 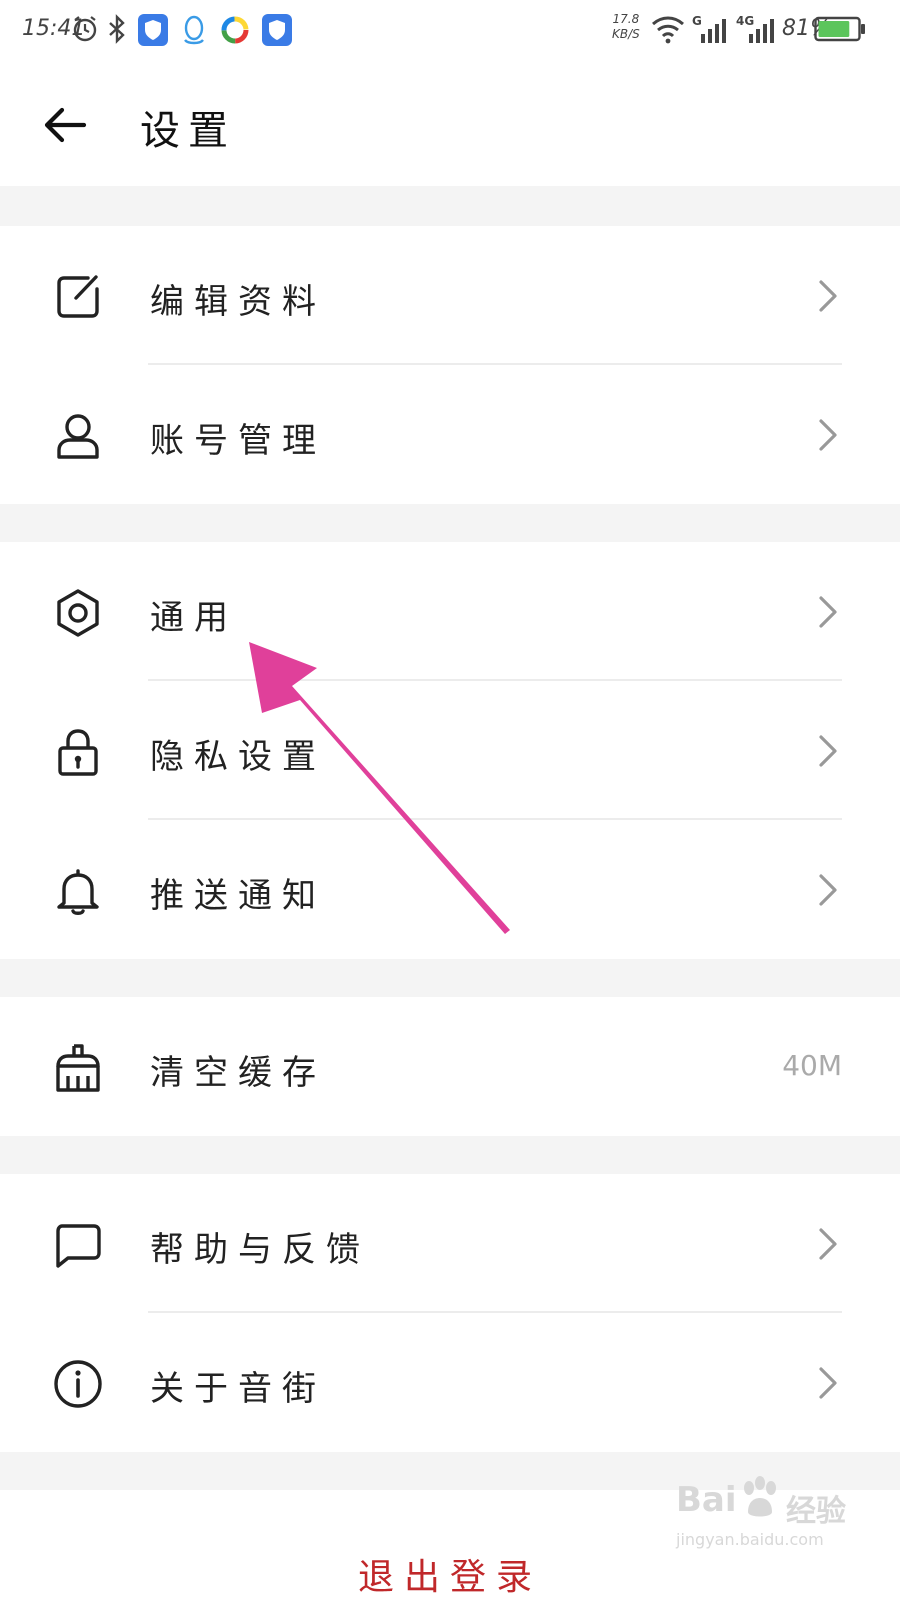 What do you see at coordinates (238, 302) in the screenshot?
I see `settings-row-label: 编辑资料` at bounding box center [238, 302].